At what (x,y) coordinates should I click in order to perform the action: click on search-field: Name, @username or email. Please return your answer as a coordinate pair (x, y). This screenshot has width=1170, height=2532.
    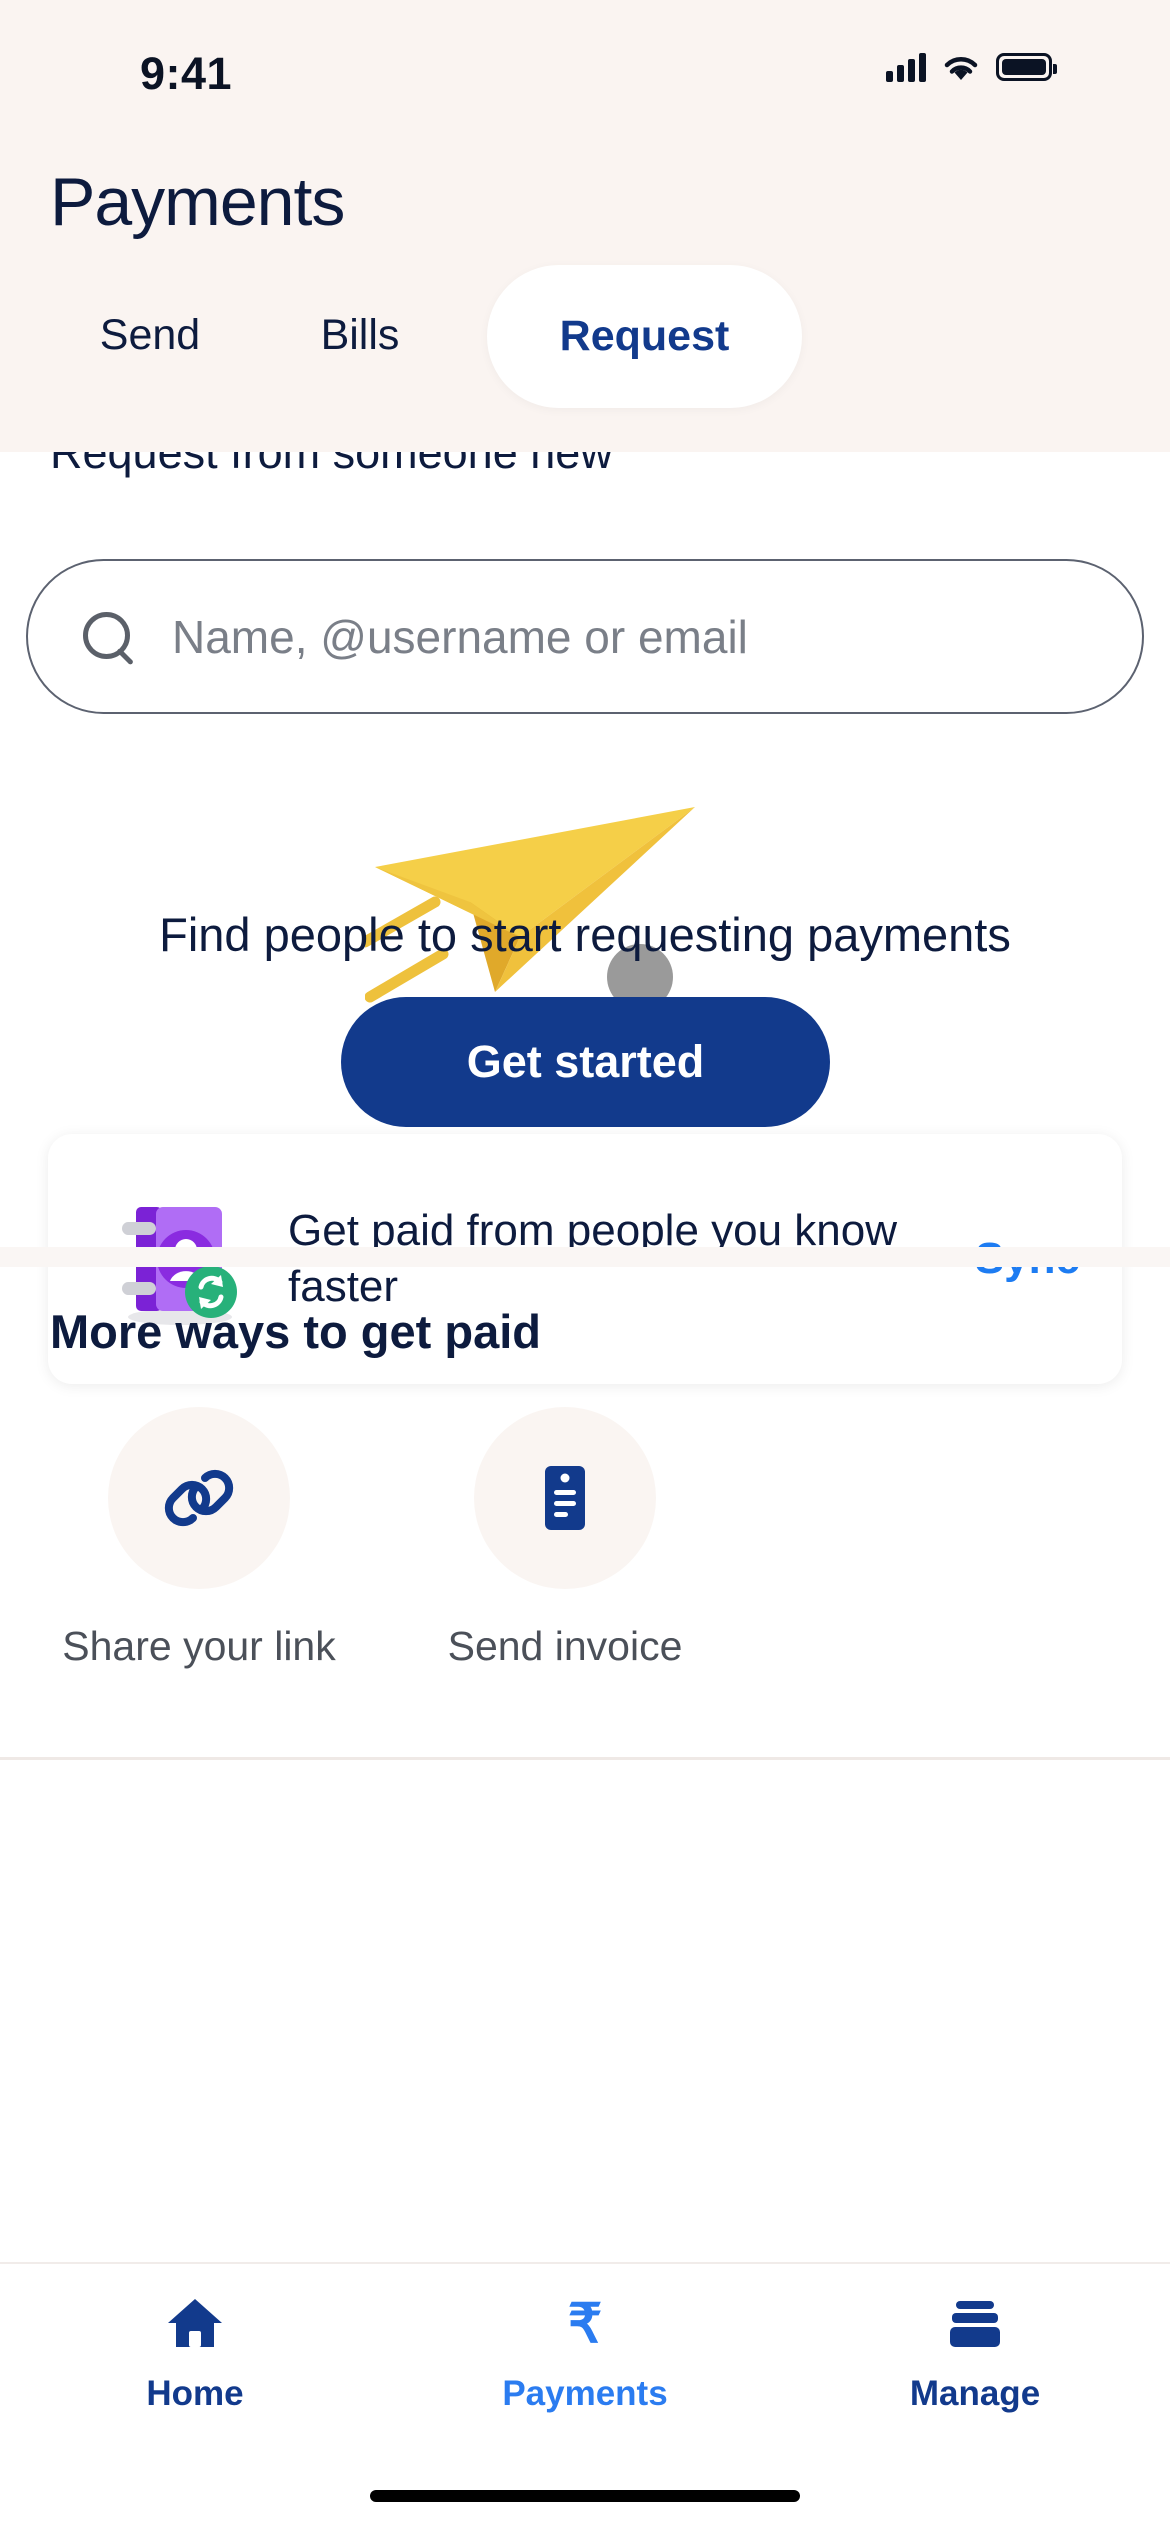
    Looking at the image, I should click on (585, 636).